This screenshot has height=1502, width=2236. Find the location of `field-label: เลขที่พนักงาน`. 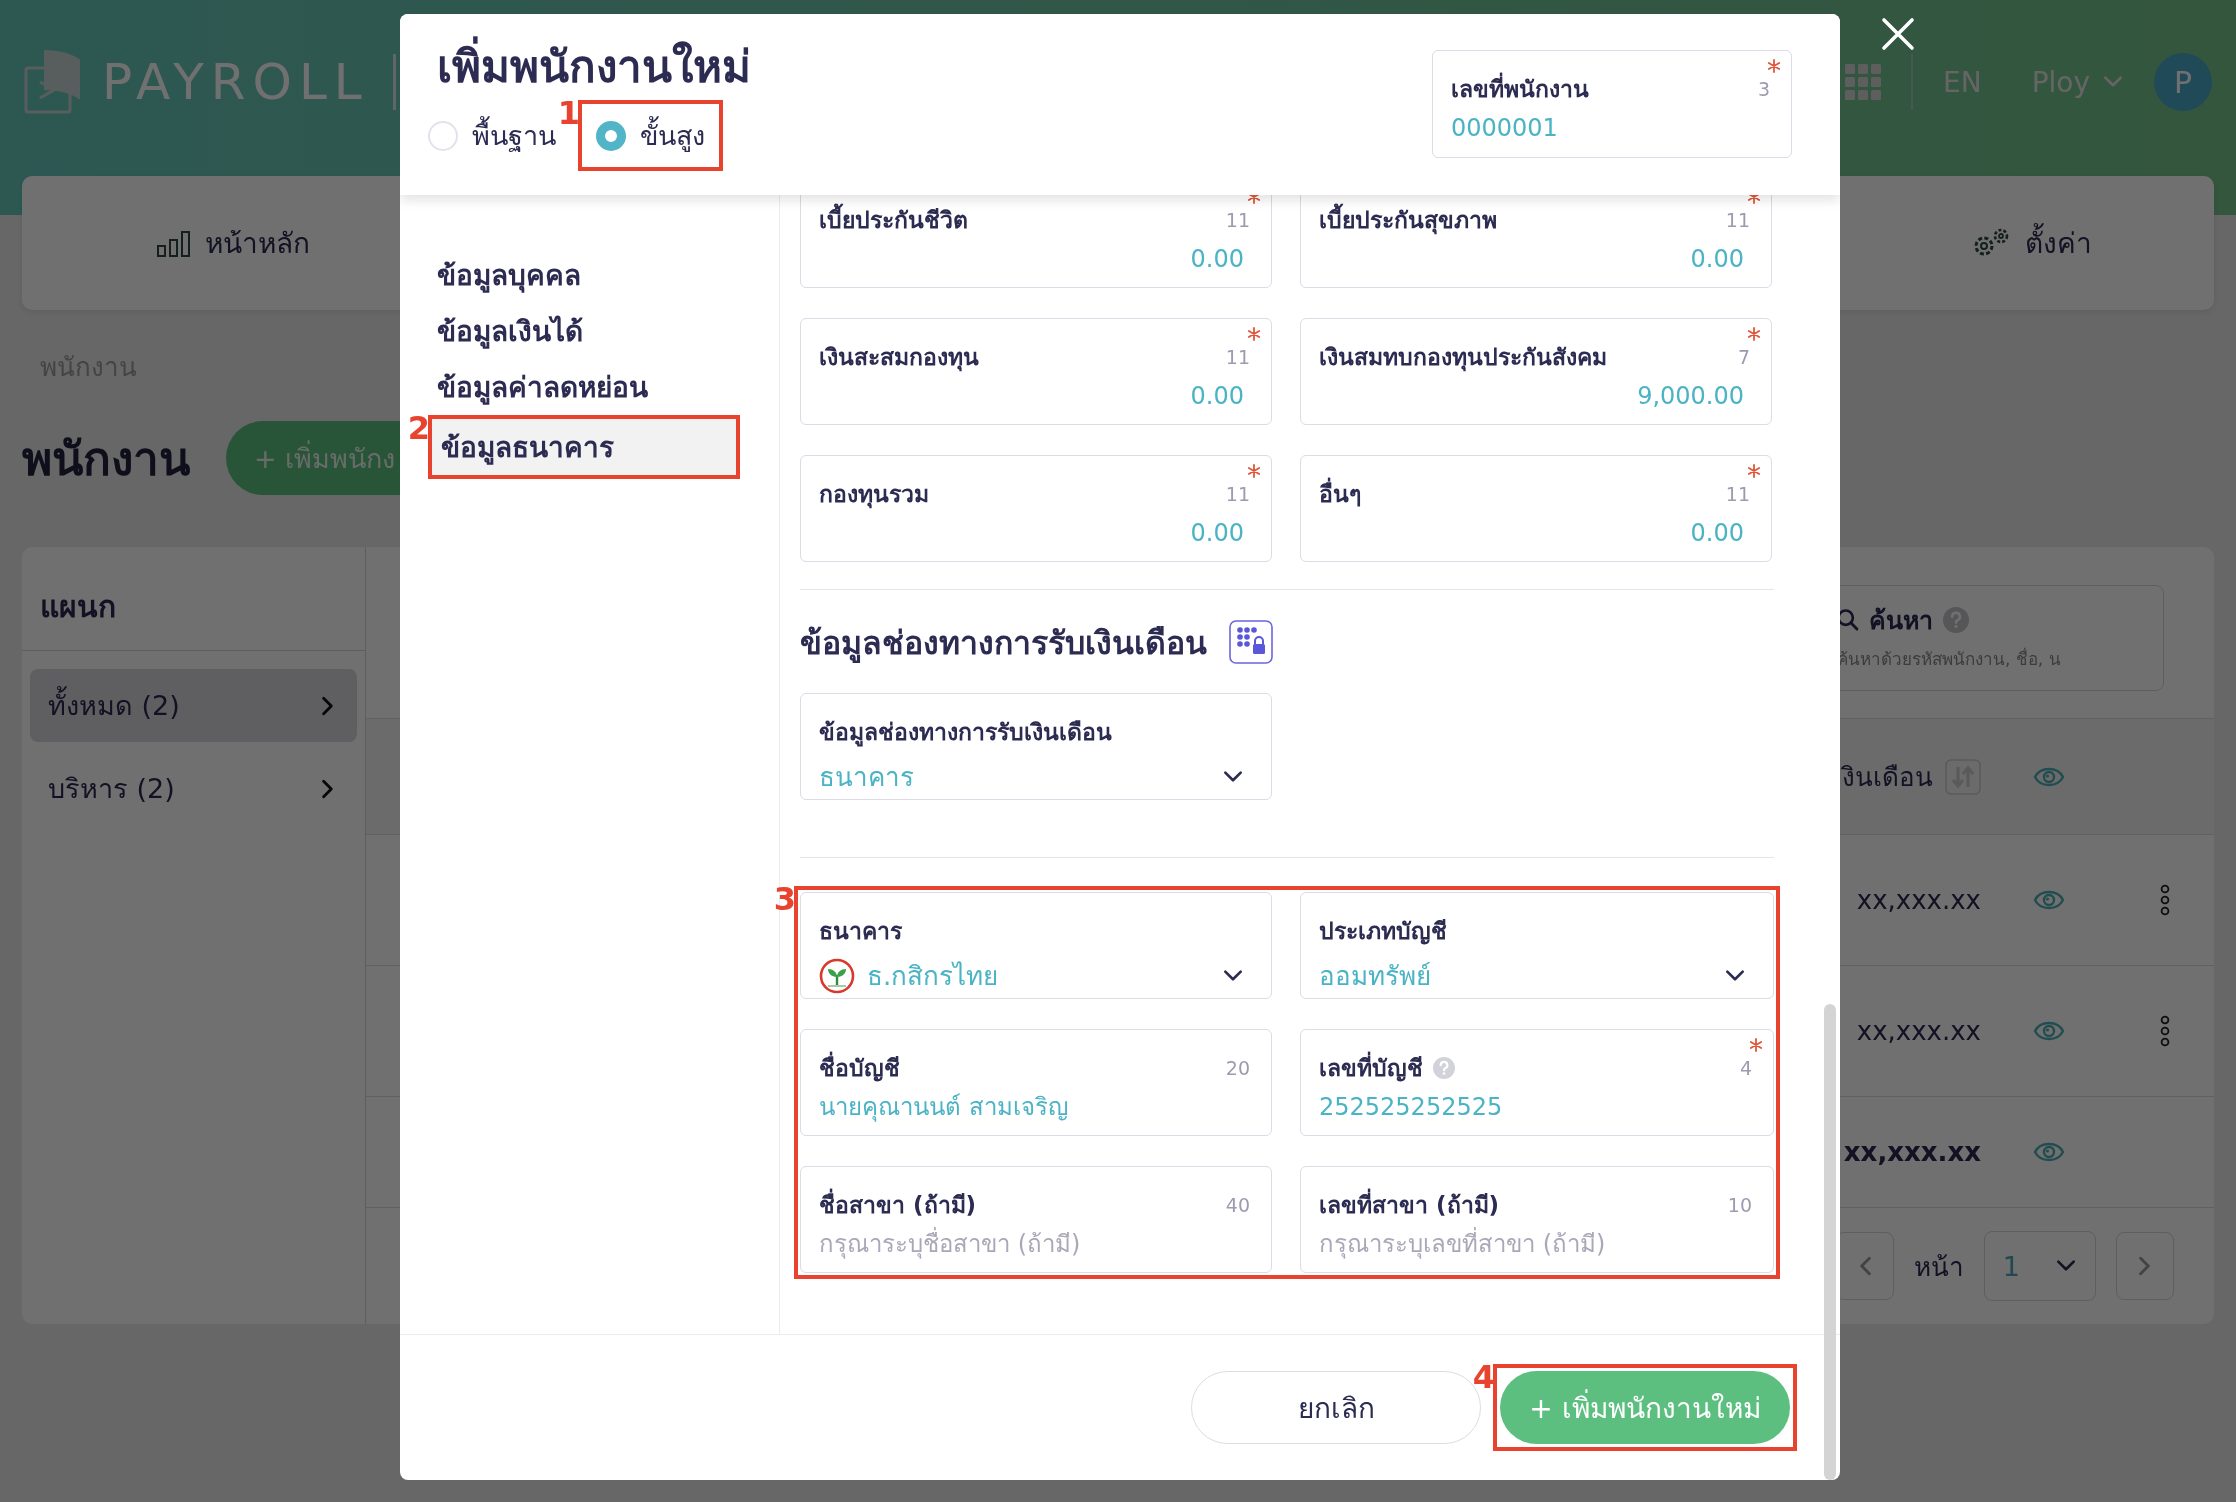

field-label: เลขที่พนักงาน is located at coordinates (1520, 89).